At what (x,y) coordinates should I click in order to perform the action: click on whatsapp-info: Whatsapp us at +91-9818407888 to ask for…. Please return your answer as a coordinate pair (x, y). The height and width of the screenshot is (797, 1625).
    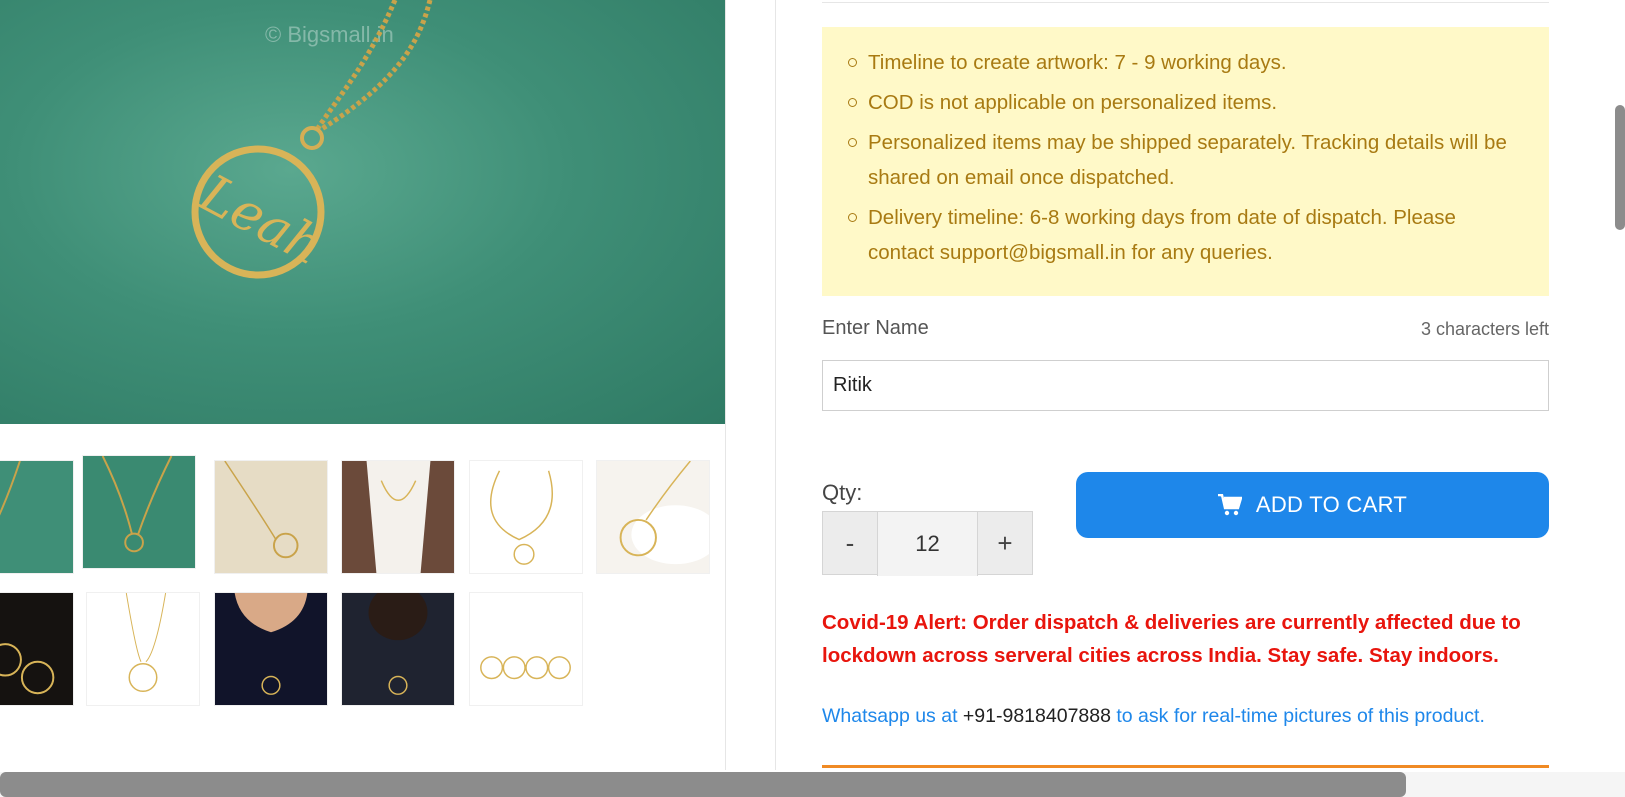
    Looking at the image, I should click on (1153, 716).